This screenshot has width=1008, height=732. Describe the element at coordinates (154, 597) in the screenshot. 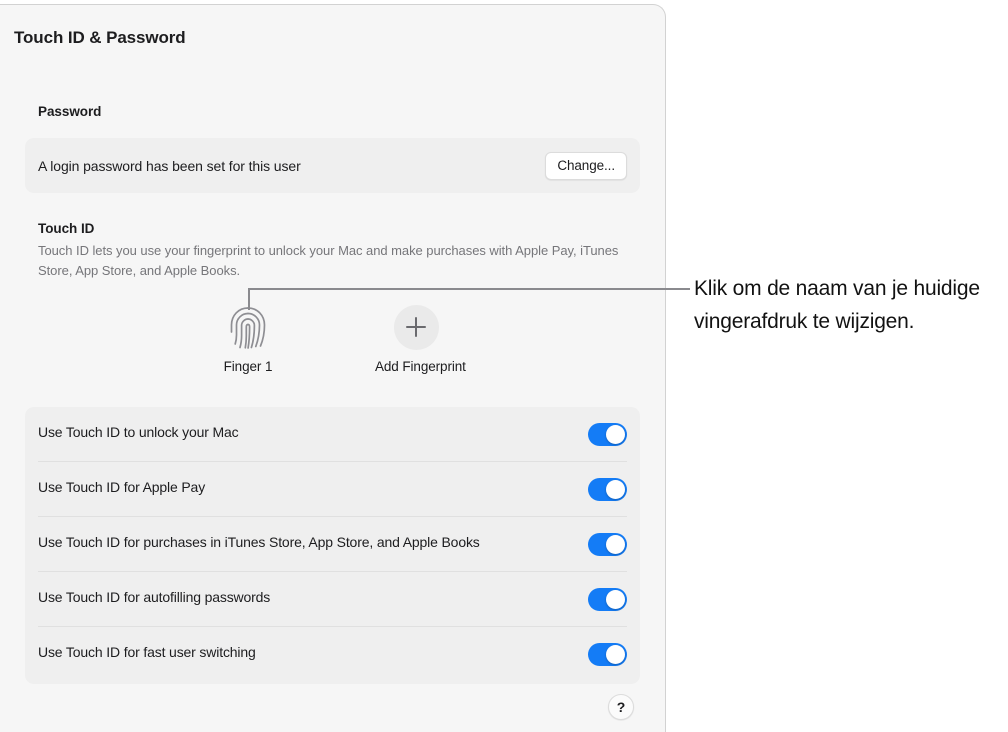

I see `toggle-label: Use Touch ID for autofilling passwords` at that location.